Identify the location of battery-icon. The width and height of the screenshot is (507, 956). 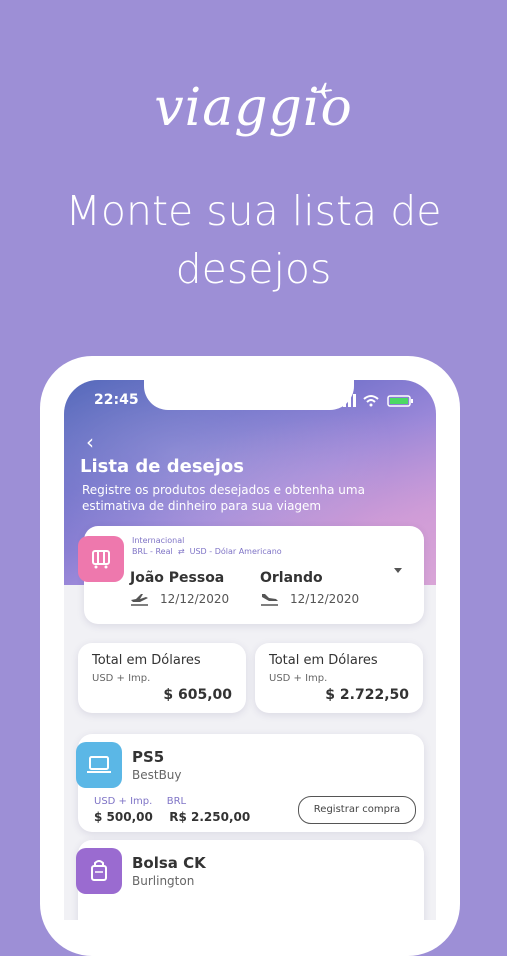
(400, 401).